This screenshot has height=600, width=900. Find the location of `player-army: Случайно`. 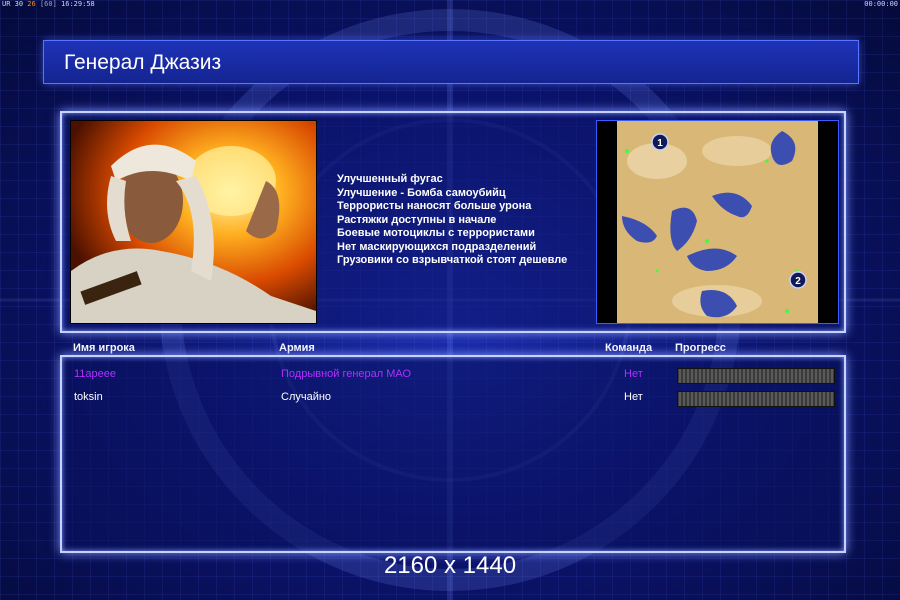

player-army: Случайно is located at coordinates (306, 397).